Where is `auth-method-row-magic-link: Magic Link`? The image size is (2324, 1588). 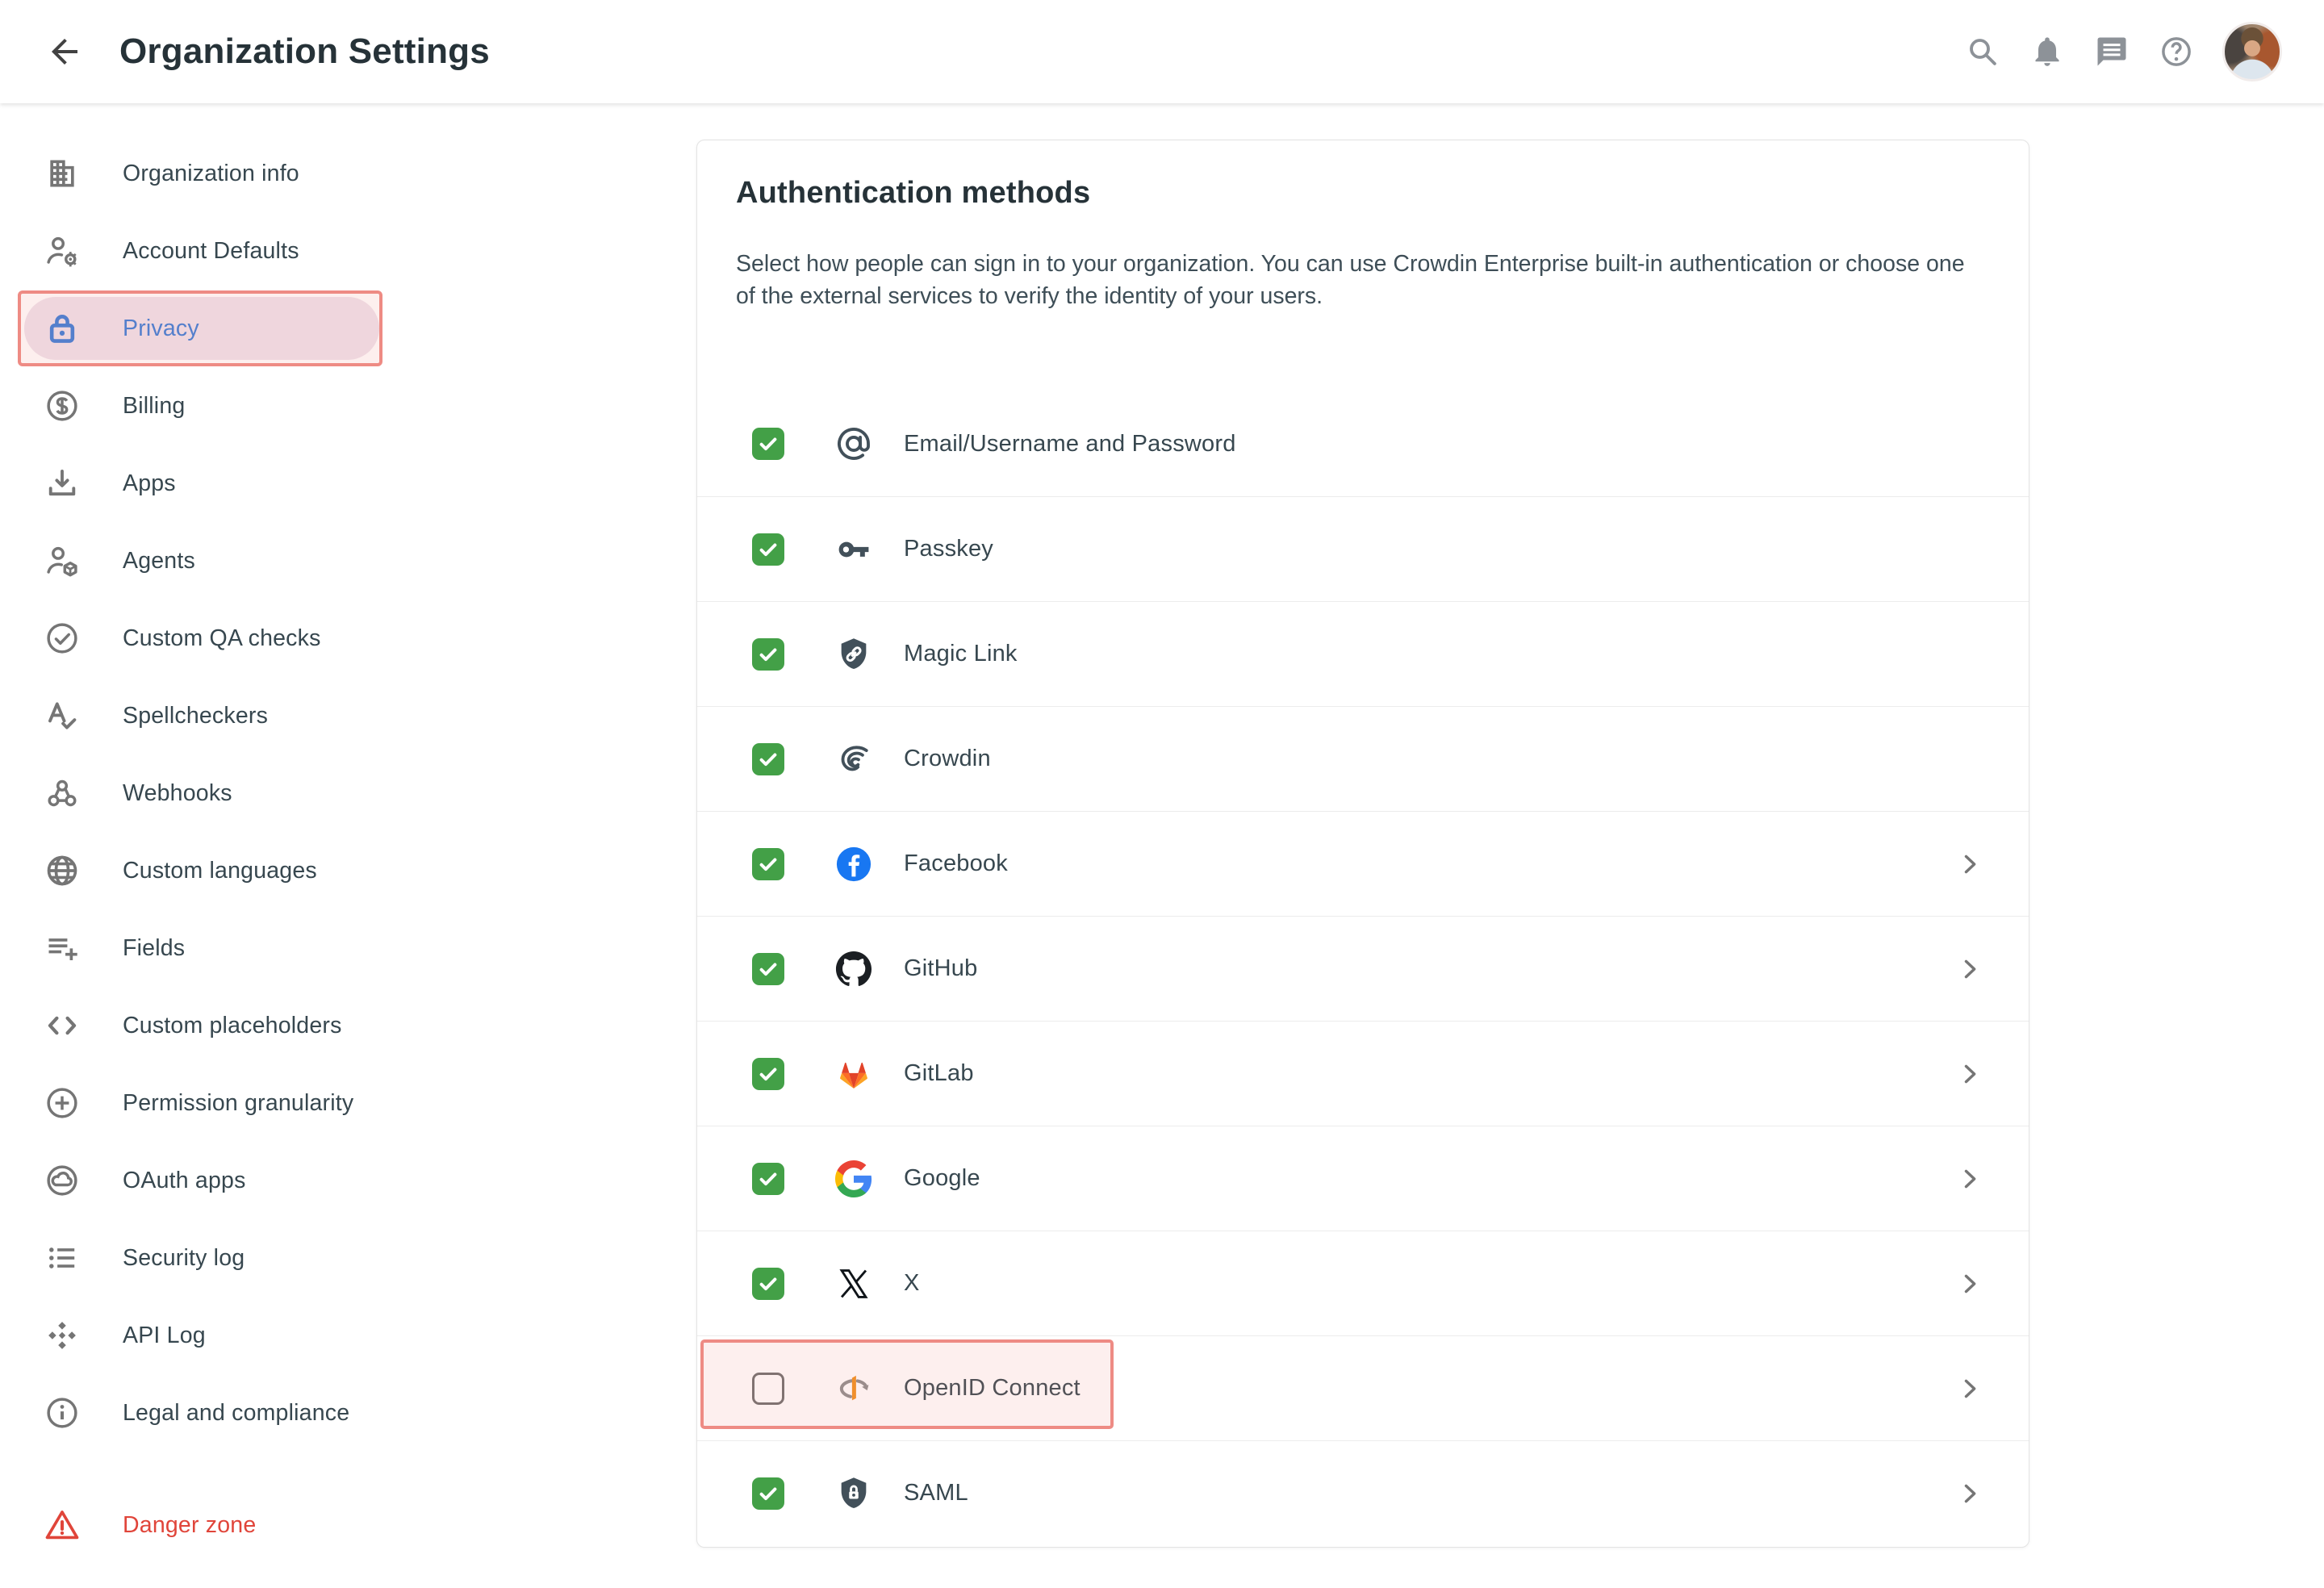 auth-method-row-magic-link: Magic Link is located at coordinates (1363, 653).